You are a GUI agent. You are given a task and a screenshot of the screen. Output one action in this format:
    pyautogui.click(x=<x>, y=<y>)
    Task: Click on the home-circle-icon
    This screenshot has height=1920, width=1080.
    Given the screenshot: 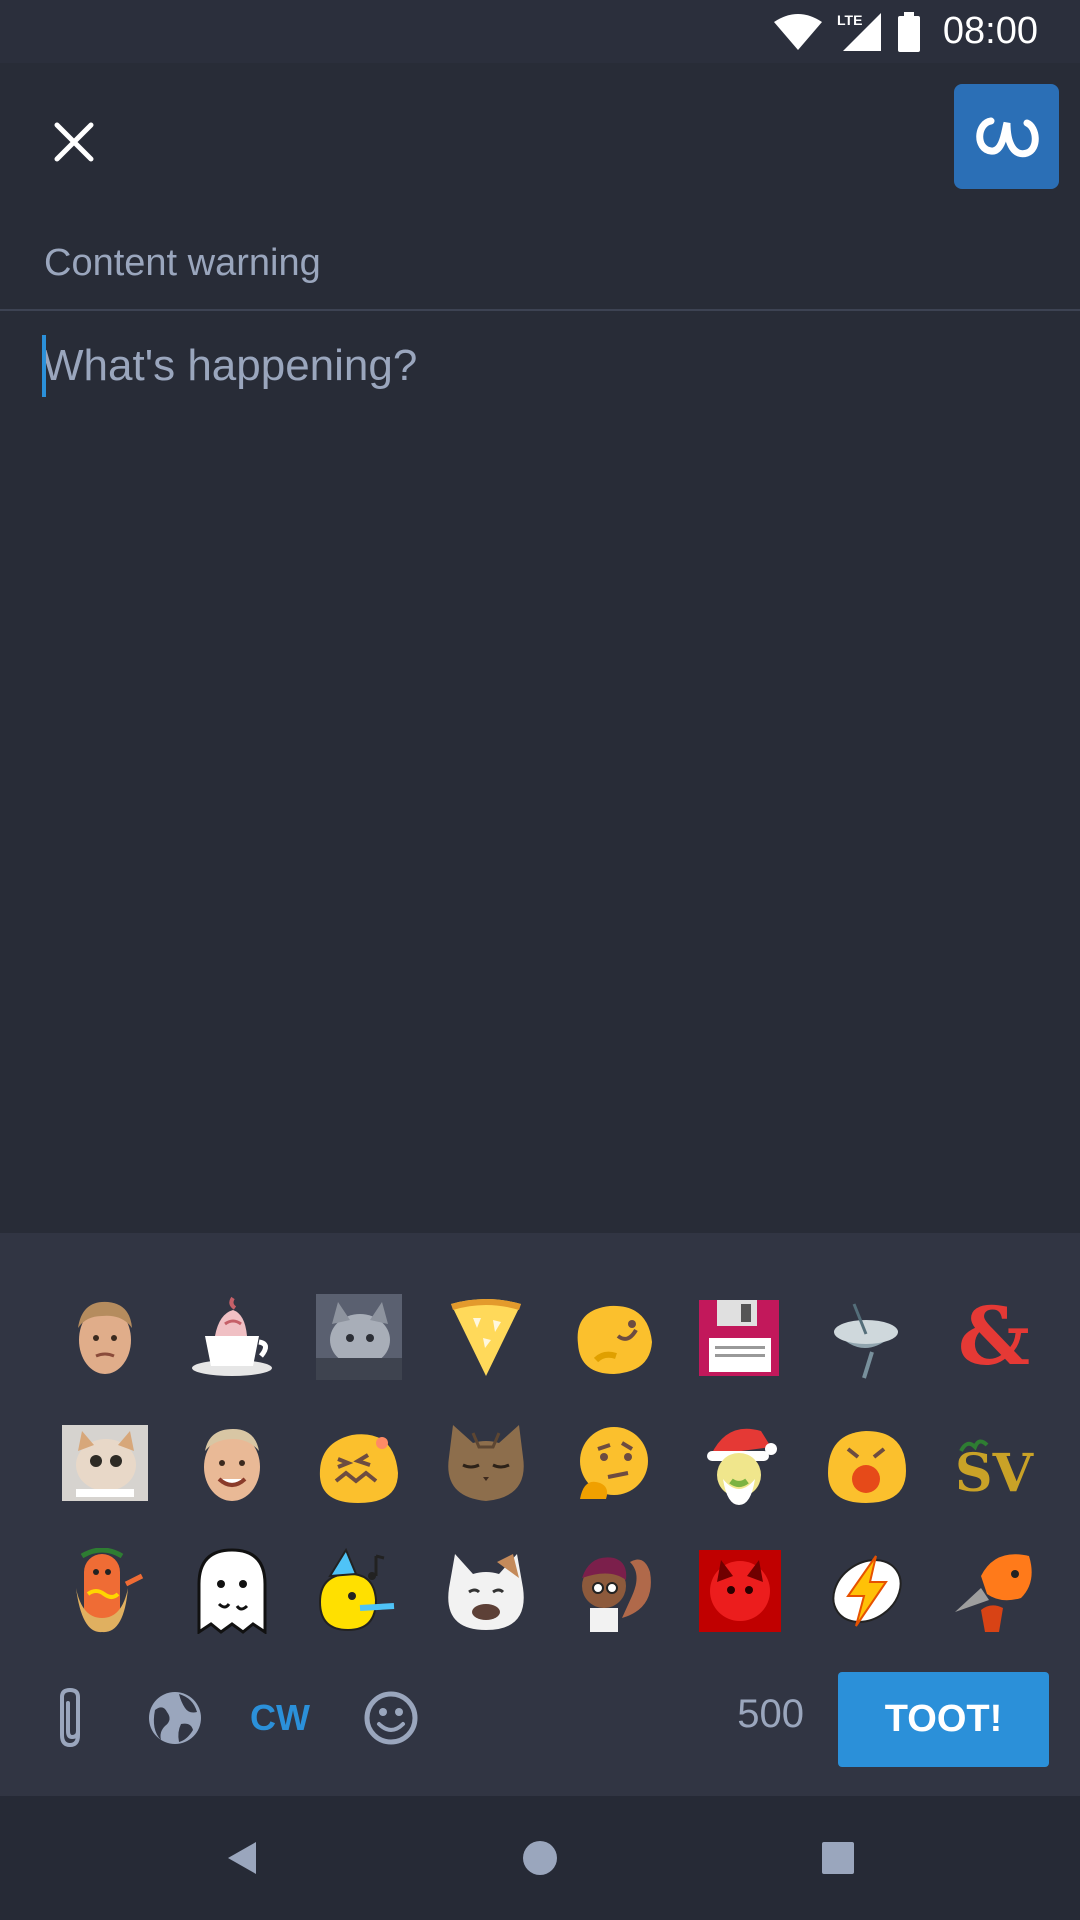 What is the action you would take?
    pyautogui.click(x=540, y=1858)
    